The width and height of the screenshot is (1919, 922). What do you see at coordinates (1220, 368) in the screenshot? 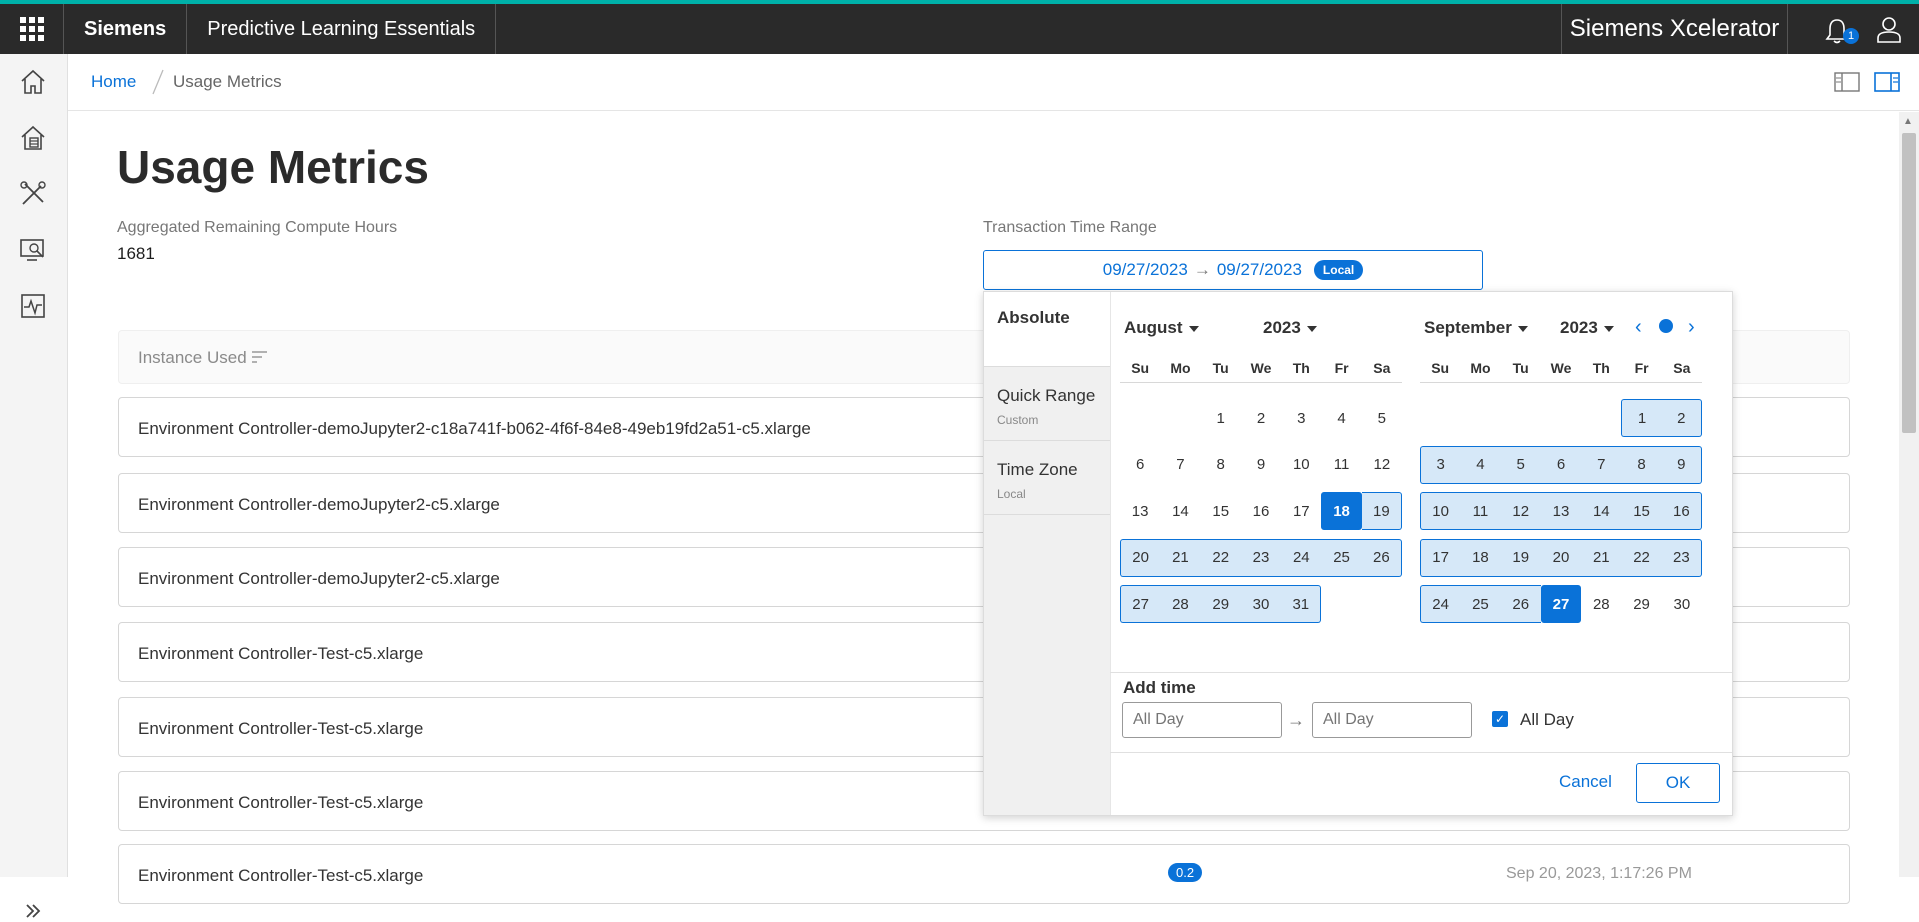
I see `weekday-label: Tu` at bounding box center [1220, 368].